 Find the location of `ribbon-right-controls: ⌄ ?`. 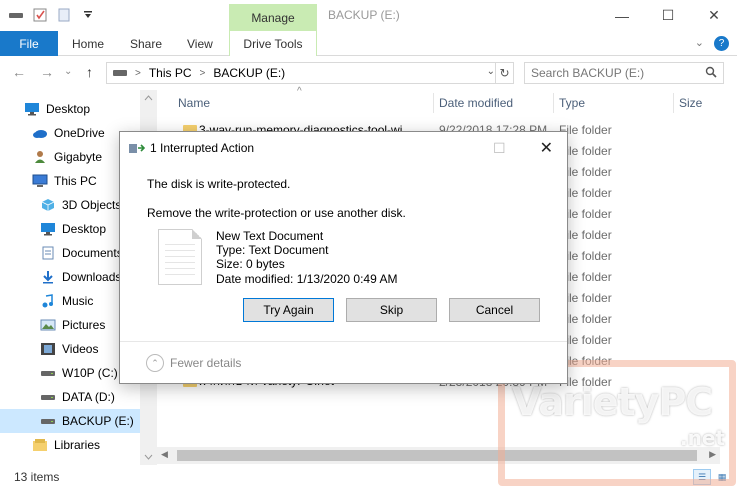

ribbon-right-controls: ⌄ ? is located at coordinates (712, 43).